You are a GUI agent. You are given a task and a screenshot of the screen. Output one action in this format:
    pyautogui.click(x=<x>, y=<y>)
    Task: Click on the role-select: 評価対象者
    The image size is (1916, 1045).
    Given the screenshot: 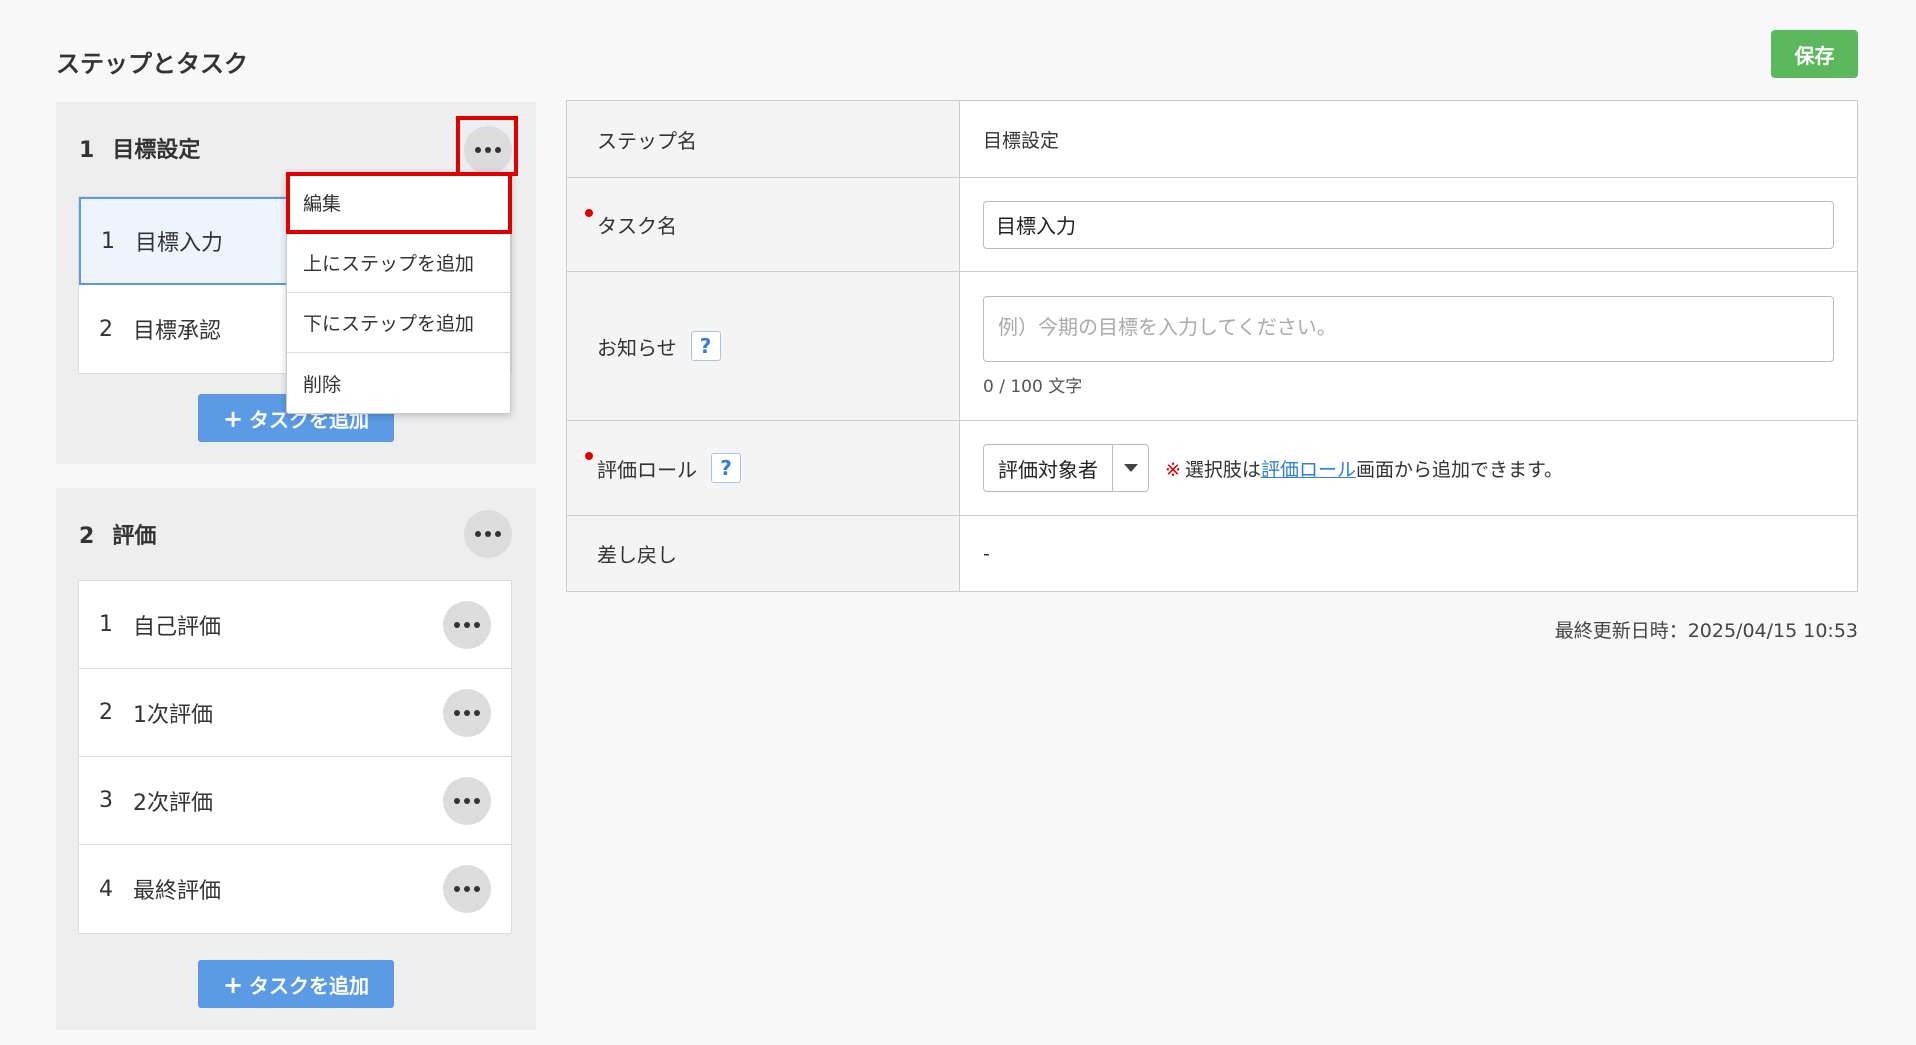 What is the action you would take?
    pyautogui.click(x=1066, y=468)
    